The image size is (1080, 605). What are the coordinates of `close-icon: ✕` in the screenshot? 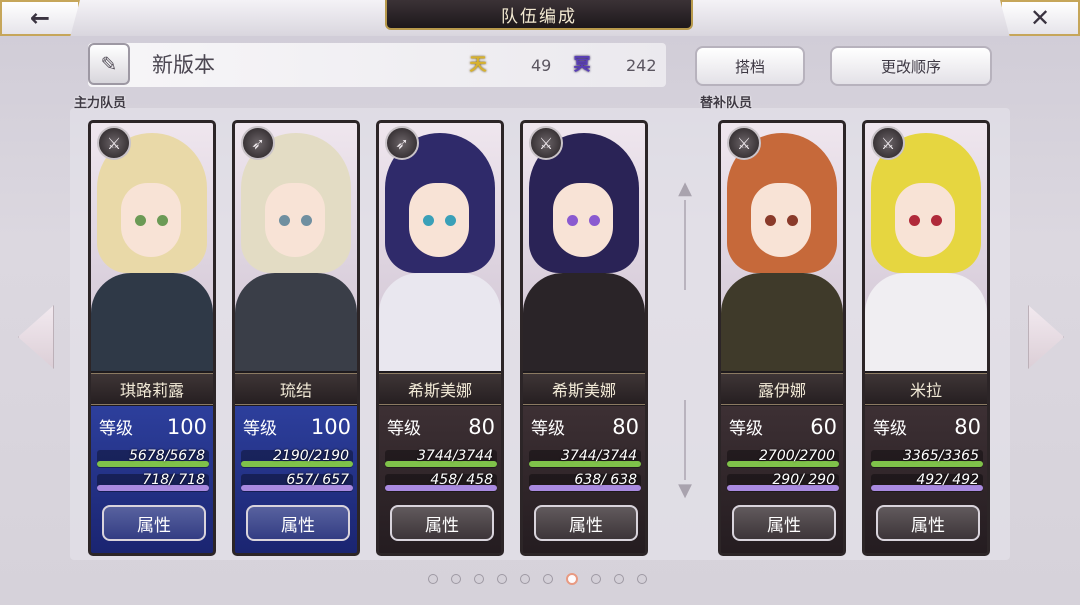 It's located at (1040, 18).